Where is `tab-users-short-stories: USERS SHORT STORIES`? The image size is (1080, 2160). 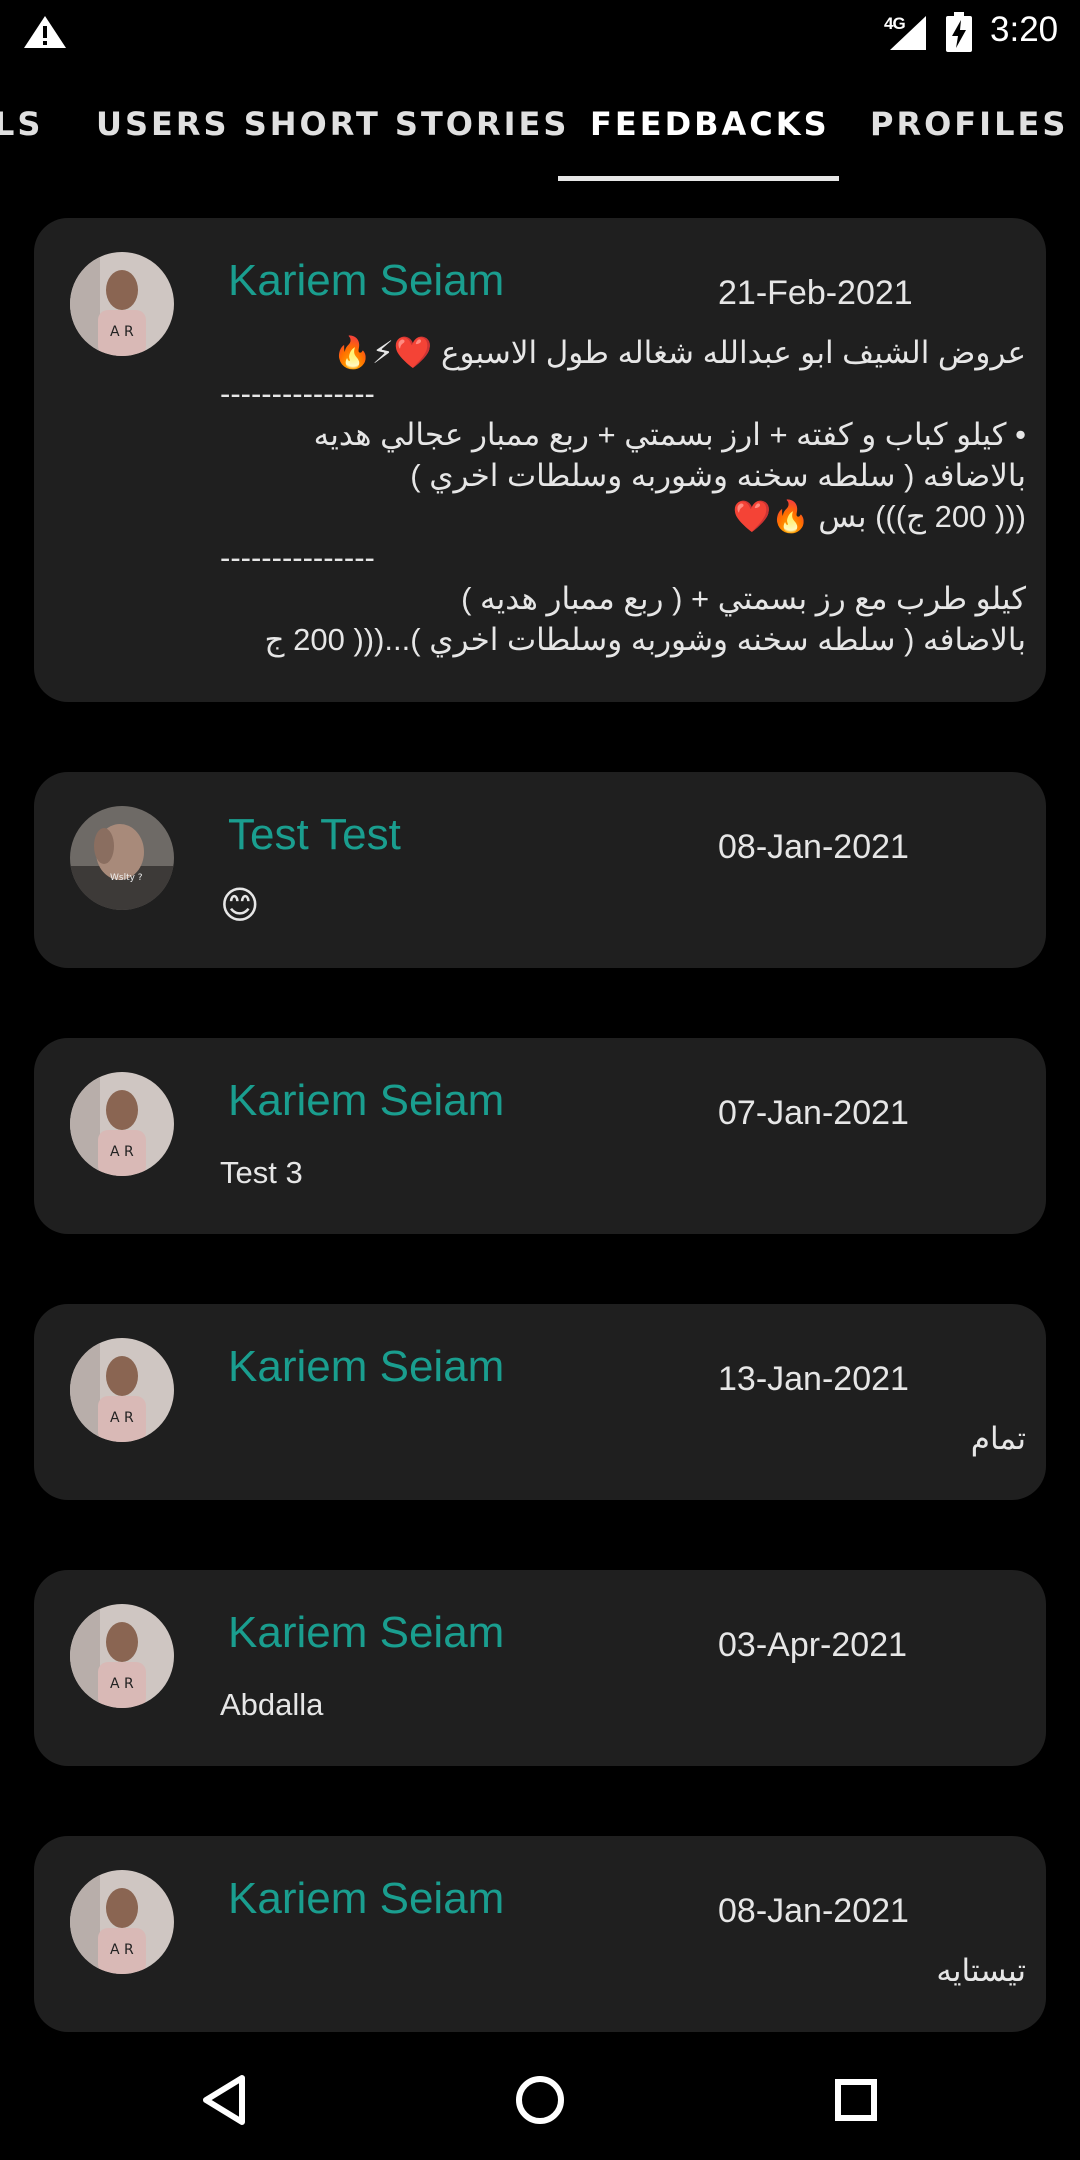
tab-users-short-stories: USERS SHORT STORIES is located at coordinates (332, 124).